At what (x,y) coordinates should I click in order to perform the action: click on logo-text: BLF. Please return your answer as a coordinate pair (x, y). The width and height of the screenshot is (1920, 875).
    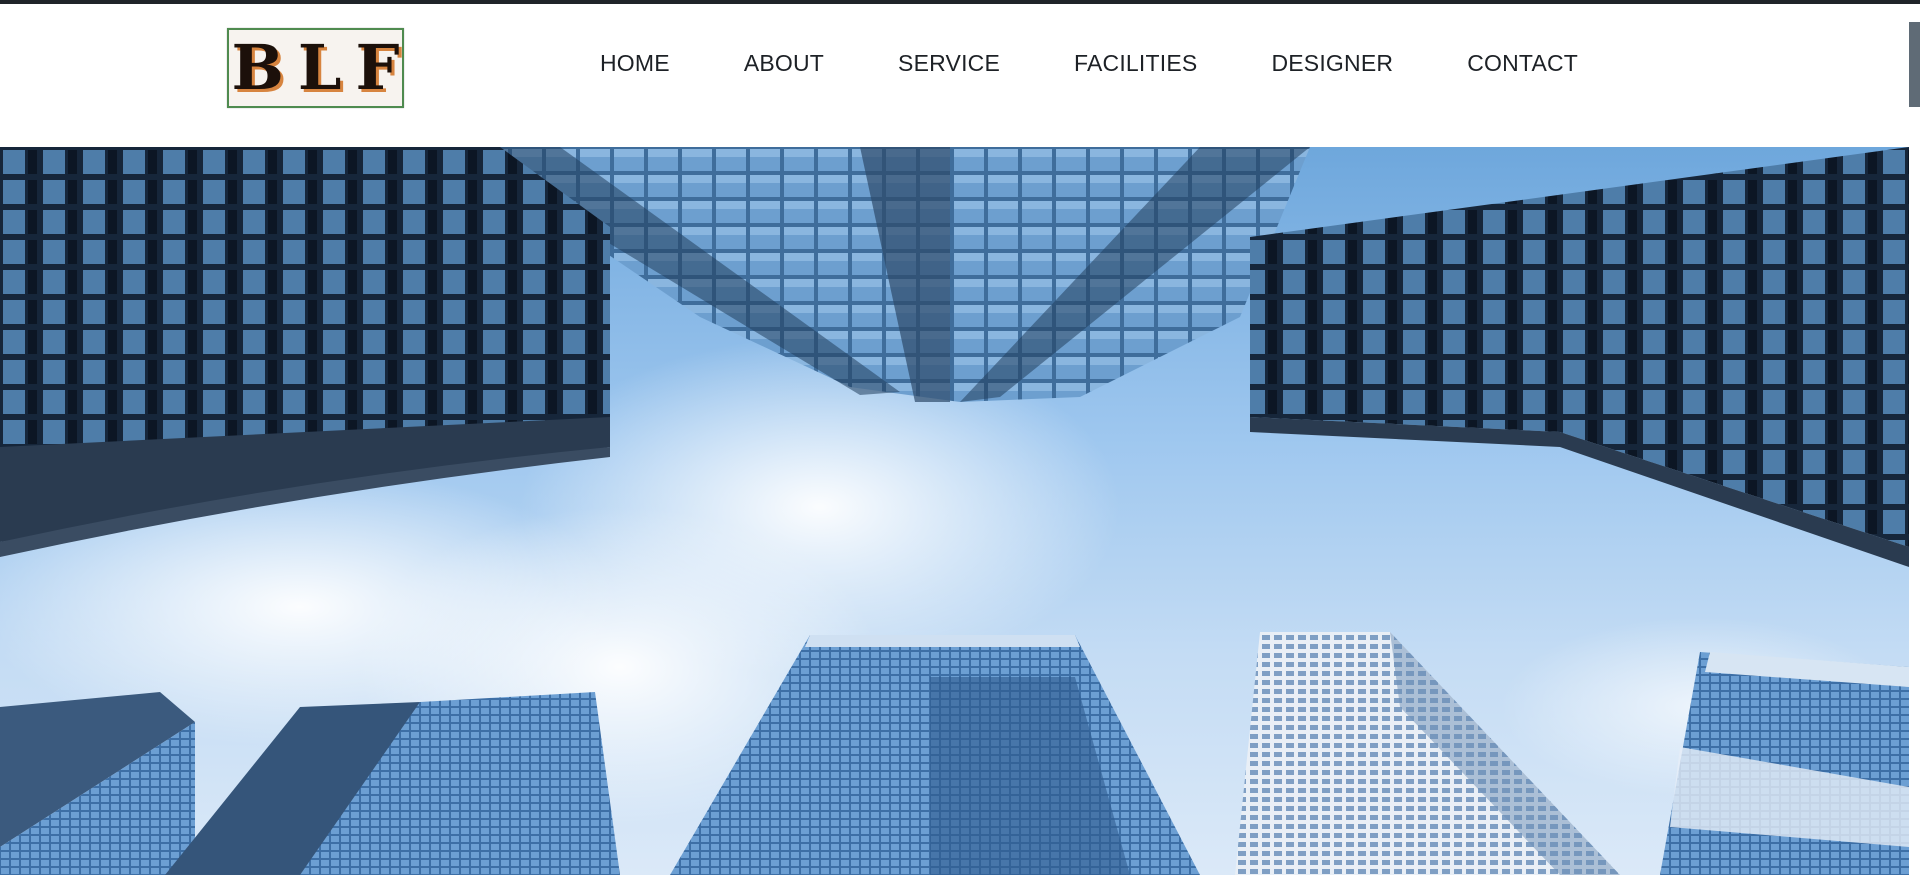
    Looking at the image, I should click on (322, 67).